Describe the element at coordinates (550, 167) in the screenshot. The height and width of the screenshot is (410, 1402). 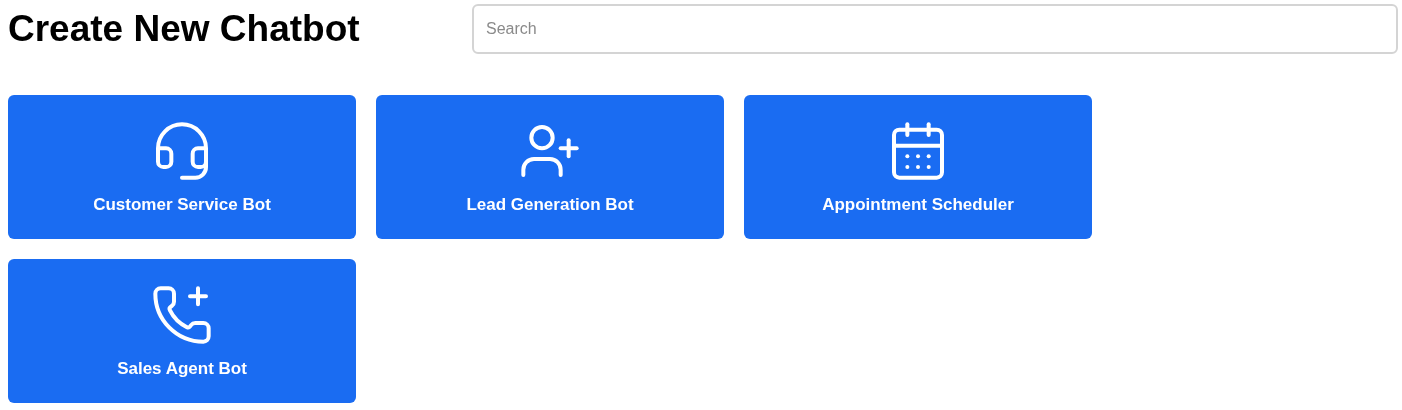
I see `bot-template-card: Lead Generation Bot` at that location.